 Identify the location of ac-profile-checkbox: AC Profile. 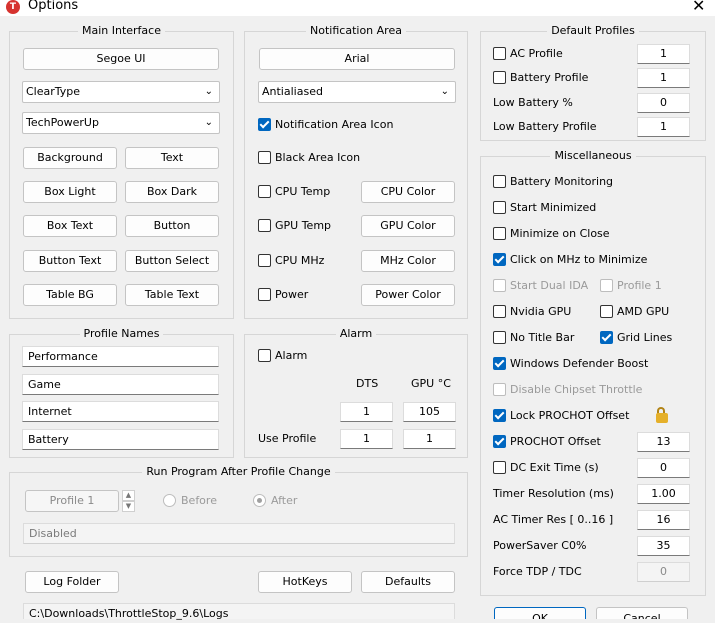
(528, 53).